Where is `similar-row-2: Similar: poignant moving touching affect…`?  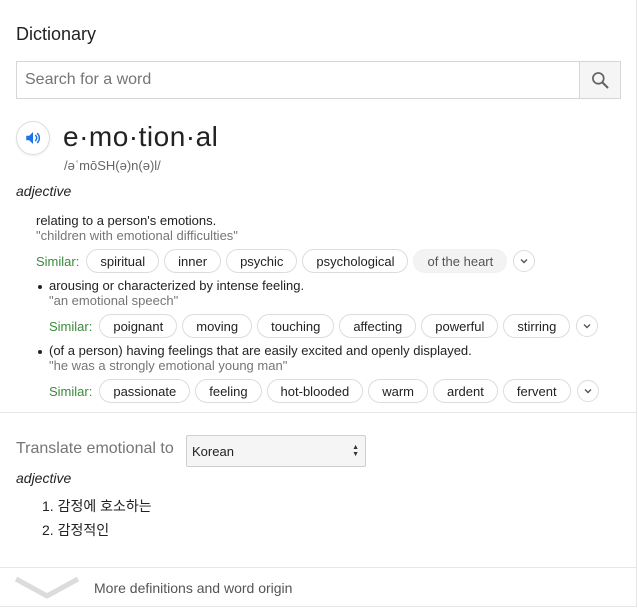 similar-row-2: Similar: poignant moving touching affect… is located at coordinates (324, 326).